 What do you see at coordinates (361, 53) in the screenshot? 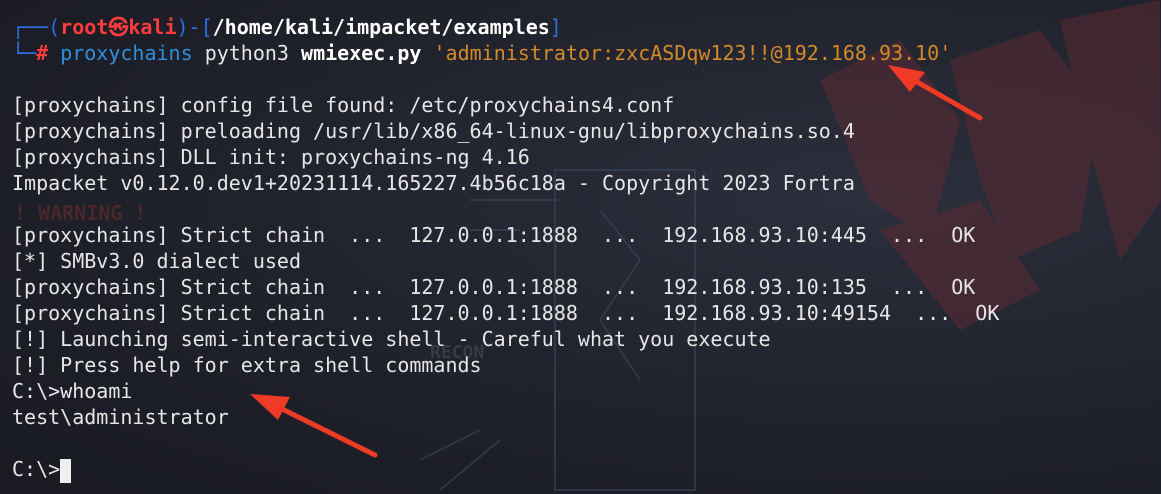
I see `cmd-script: wmiexec.py` at bounding box center [361, 53].